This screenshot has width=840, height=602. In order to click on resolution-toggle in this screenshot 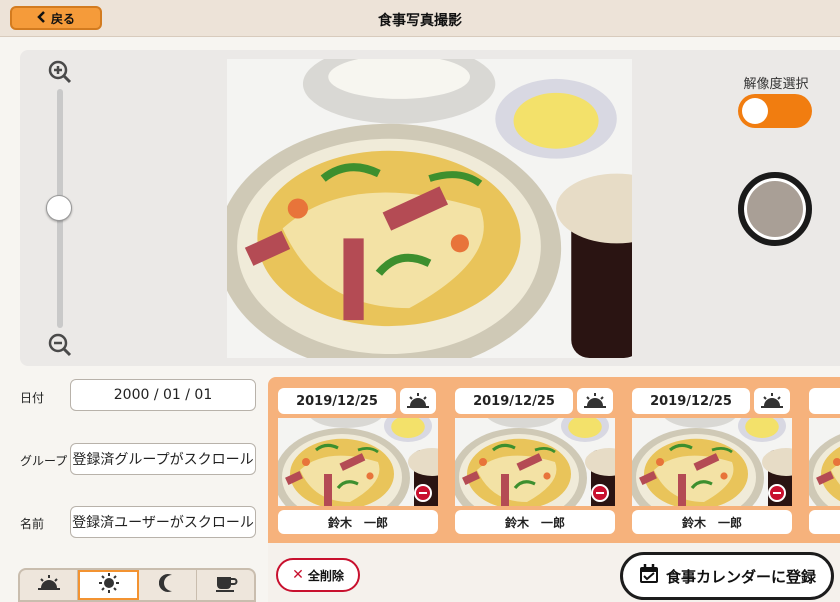, I will do `click(775, 111)`.